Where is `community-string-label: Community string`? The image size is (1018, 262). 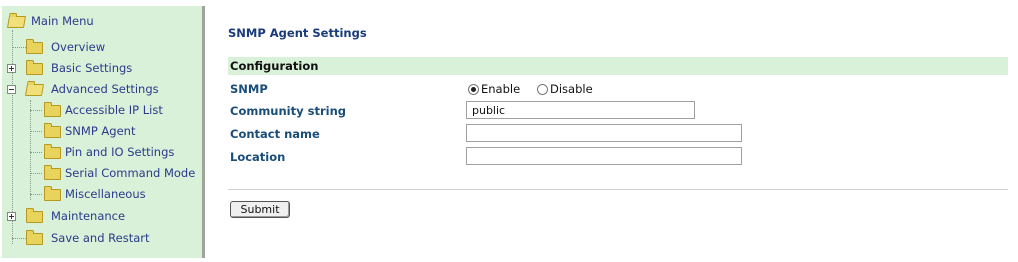 community-string-label: Community string is located at coordinates (288, 111).